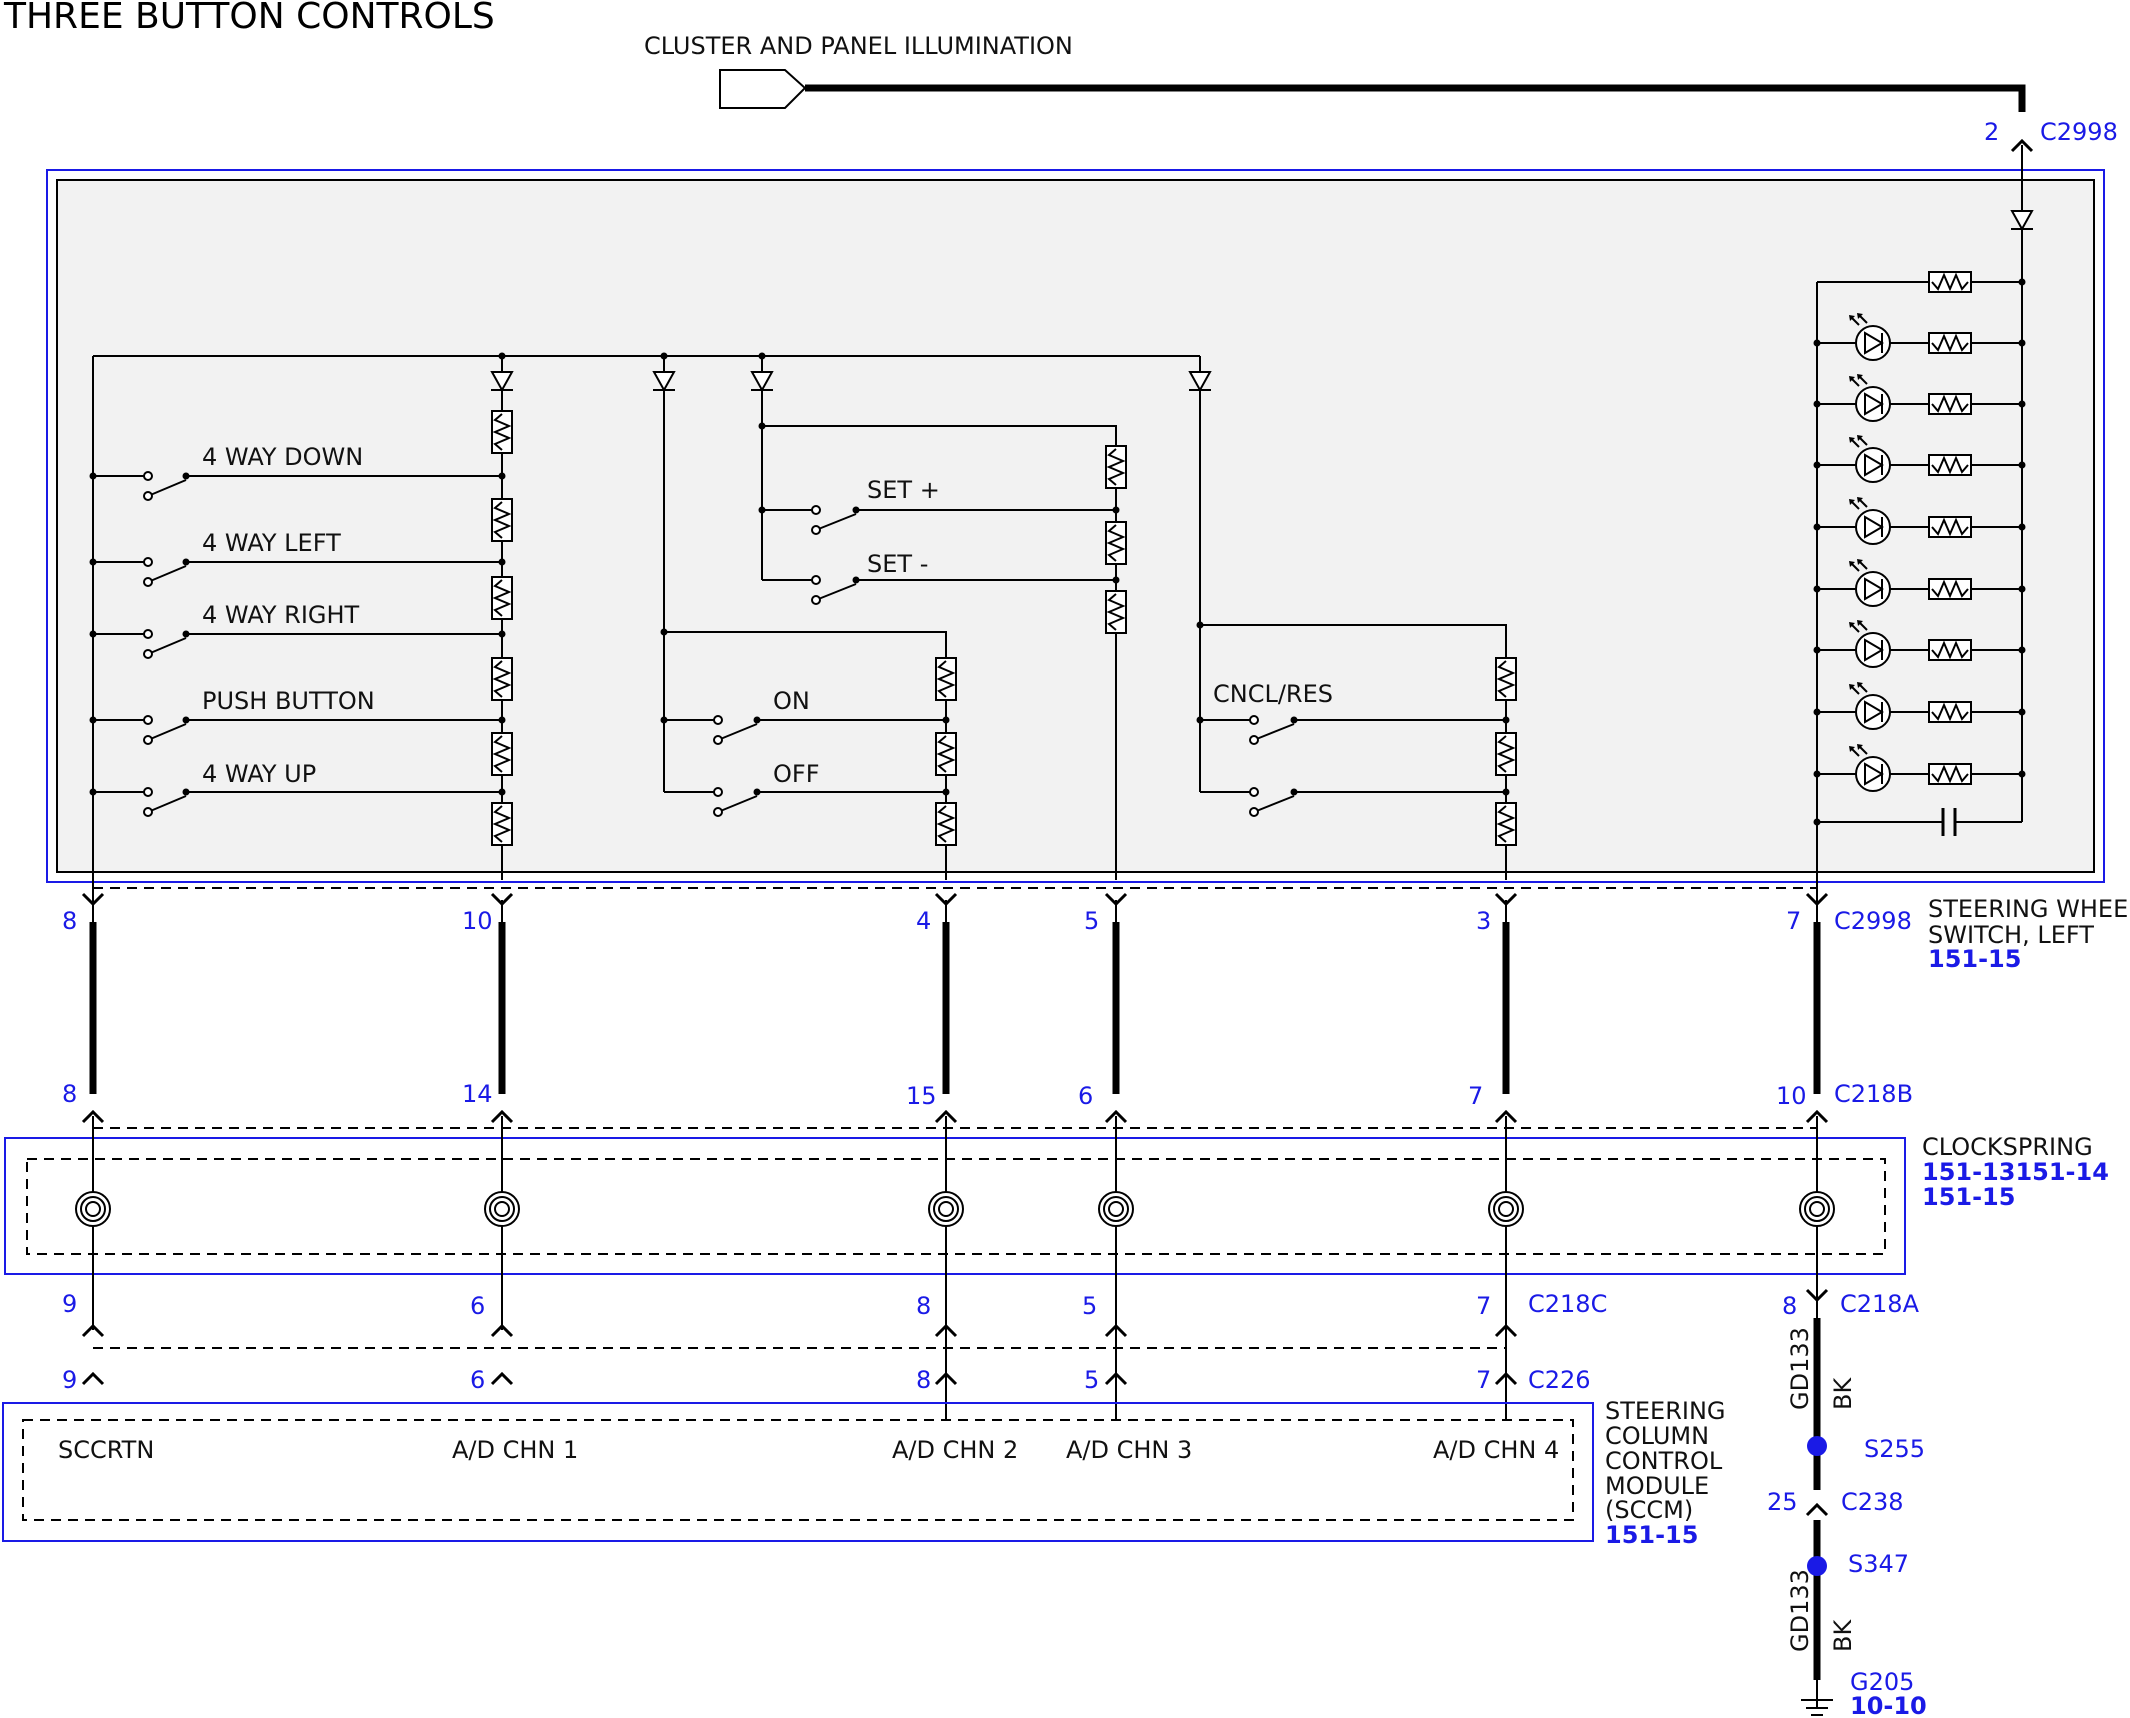 This screenshot has width=2130, height=1718. I want to click on ground-ref-label: 10-10, so click(1888, 1705).